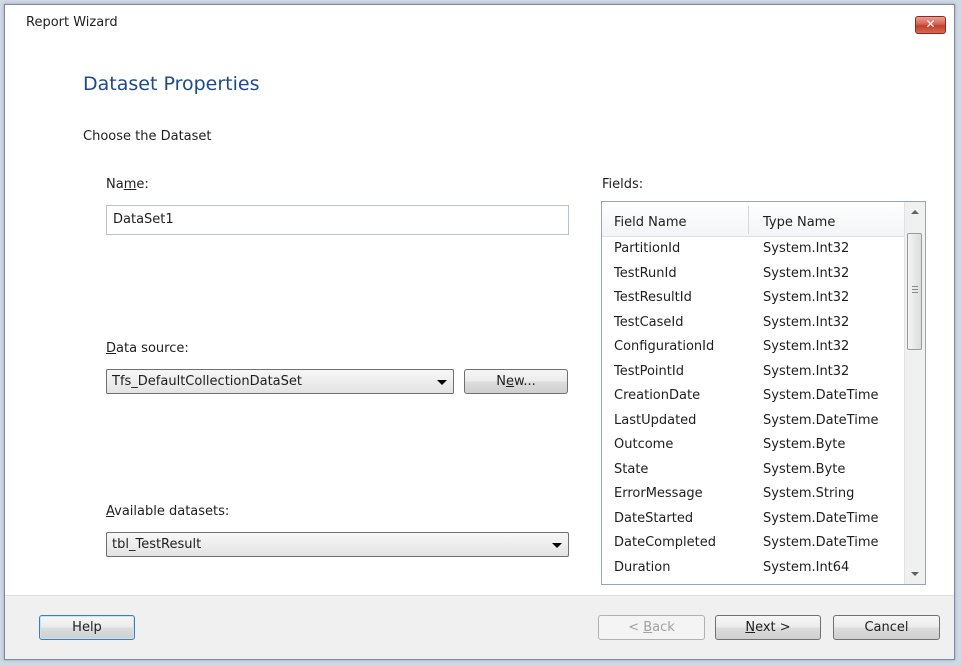 The image size is (961, 666). I want to click on data-source-selected: Tfs_DefaultCollectionDataSet, so click(207, 381).